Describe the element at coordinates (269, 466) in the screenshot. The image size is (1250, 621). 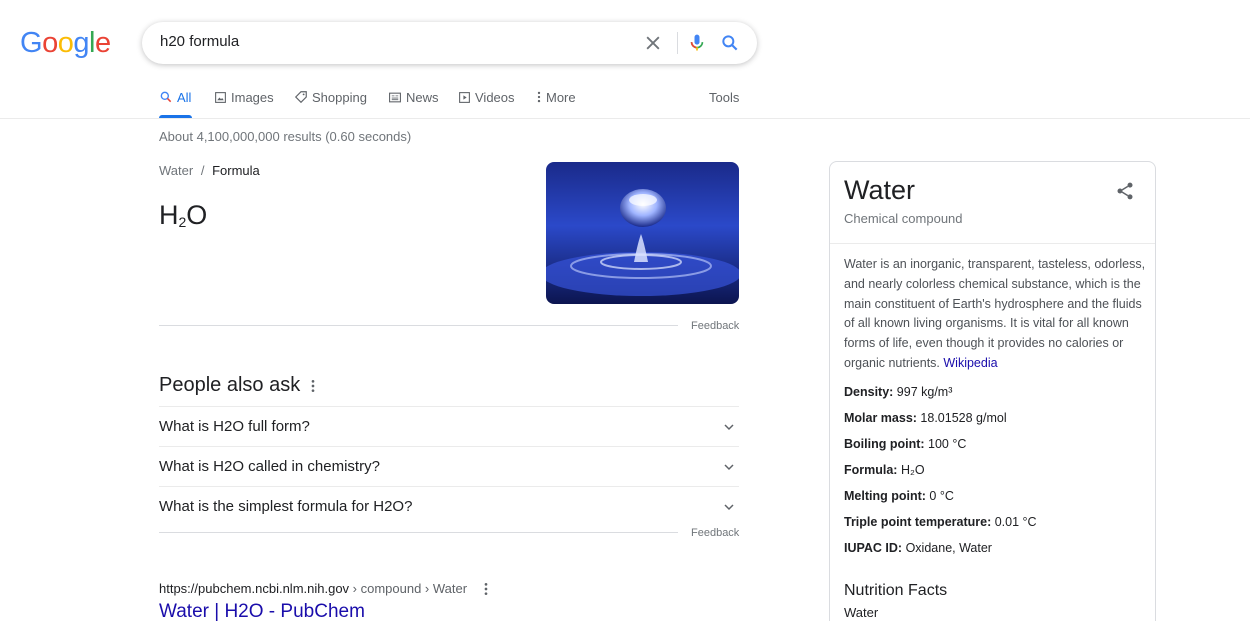
I see `paa-question-text: What is H2O called in chemistry?` at that location.